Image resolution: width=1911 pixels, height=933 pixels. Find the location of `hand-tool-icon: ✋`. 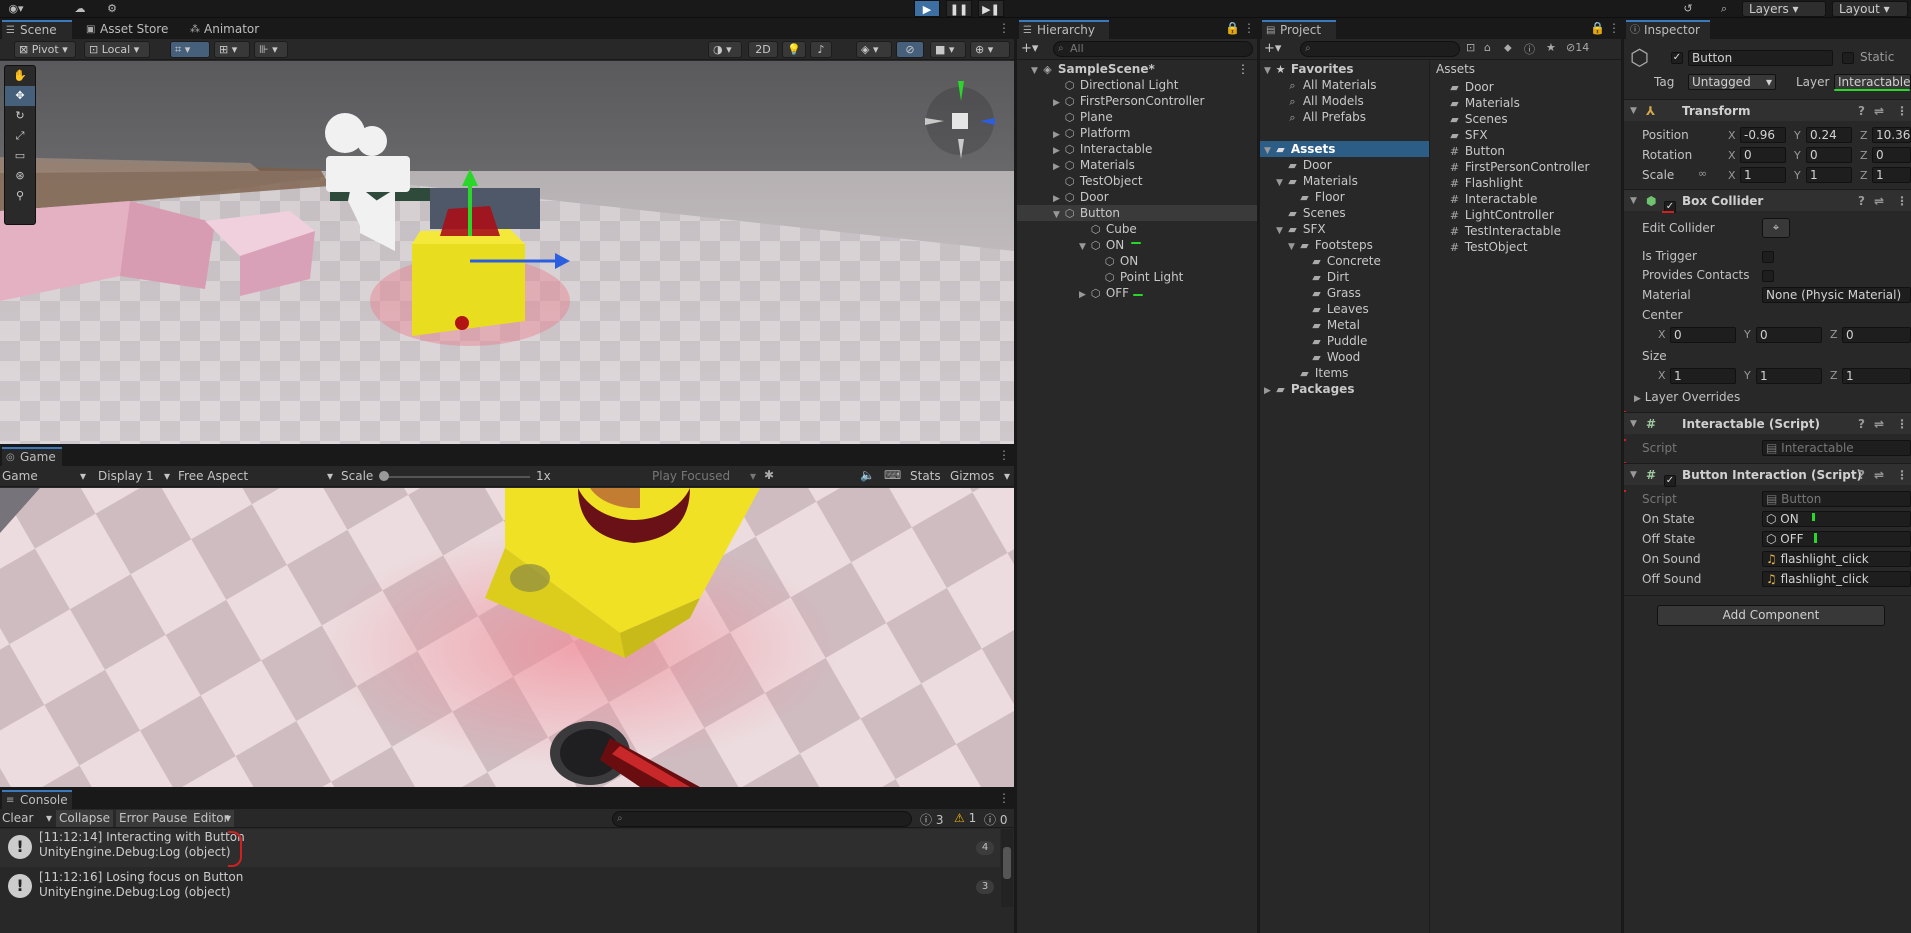

hand-tool-icon: ✋ is located at coordinates (20, 76).